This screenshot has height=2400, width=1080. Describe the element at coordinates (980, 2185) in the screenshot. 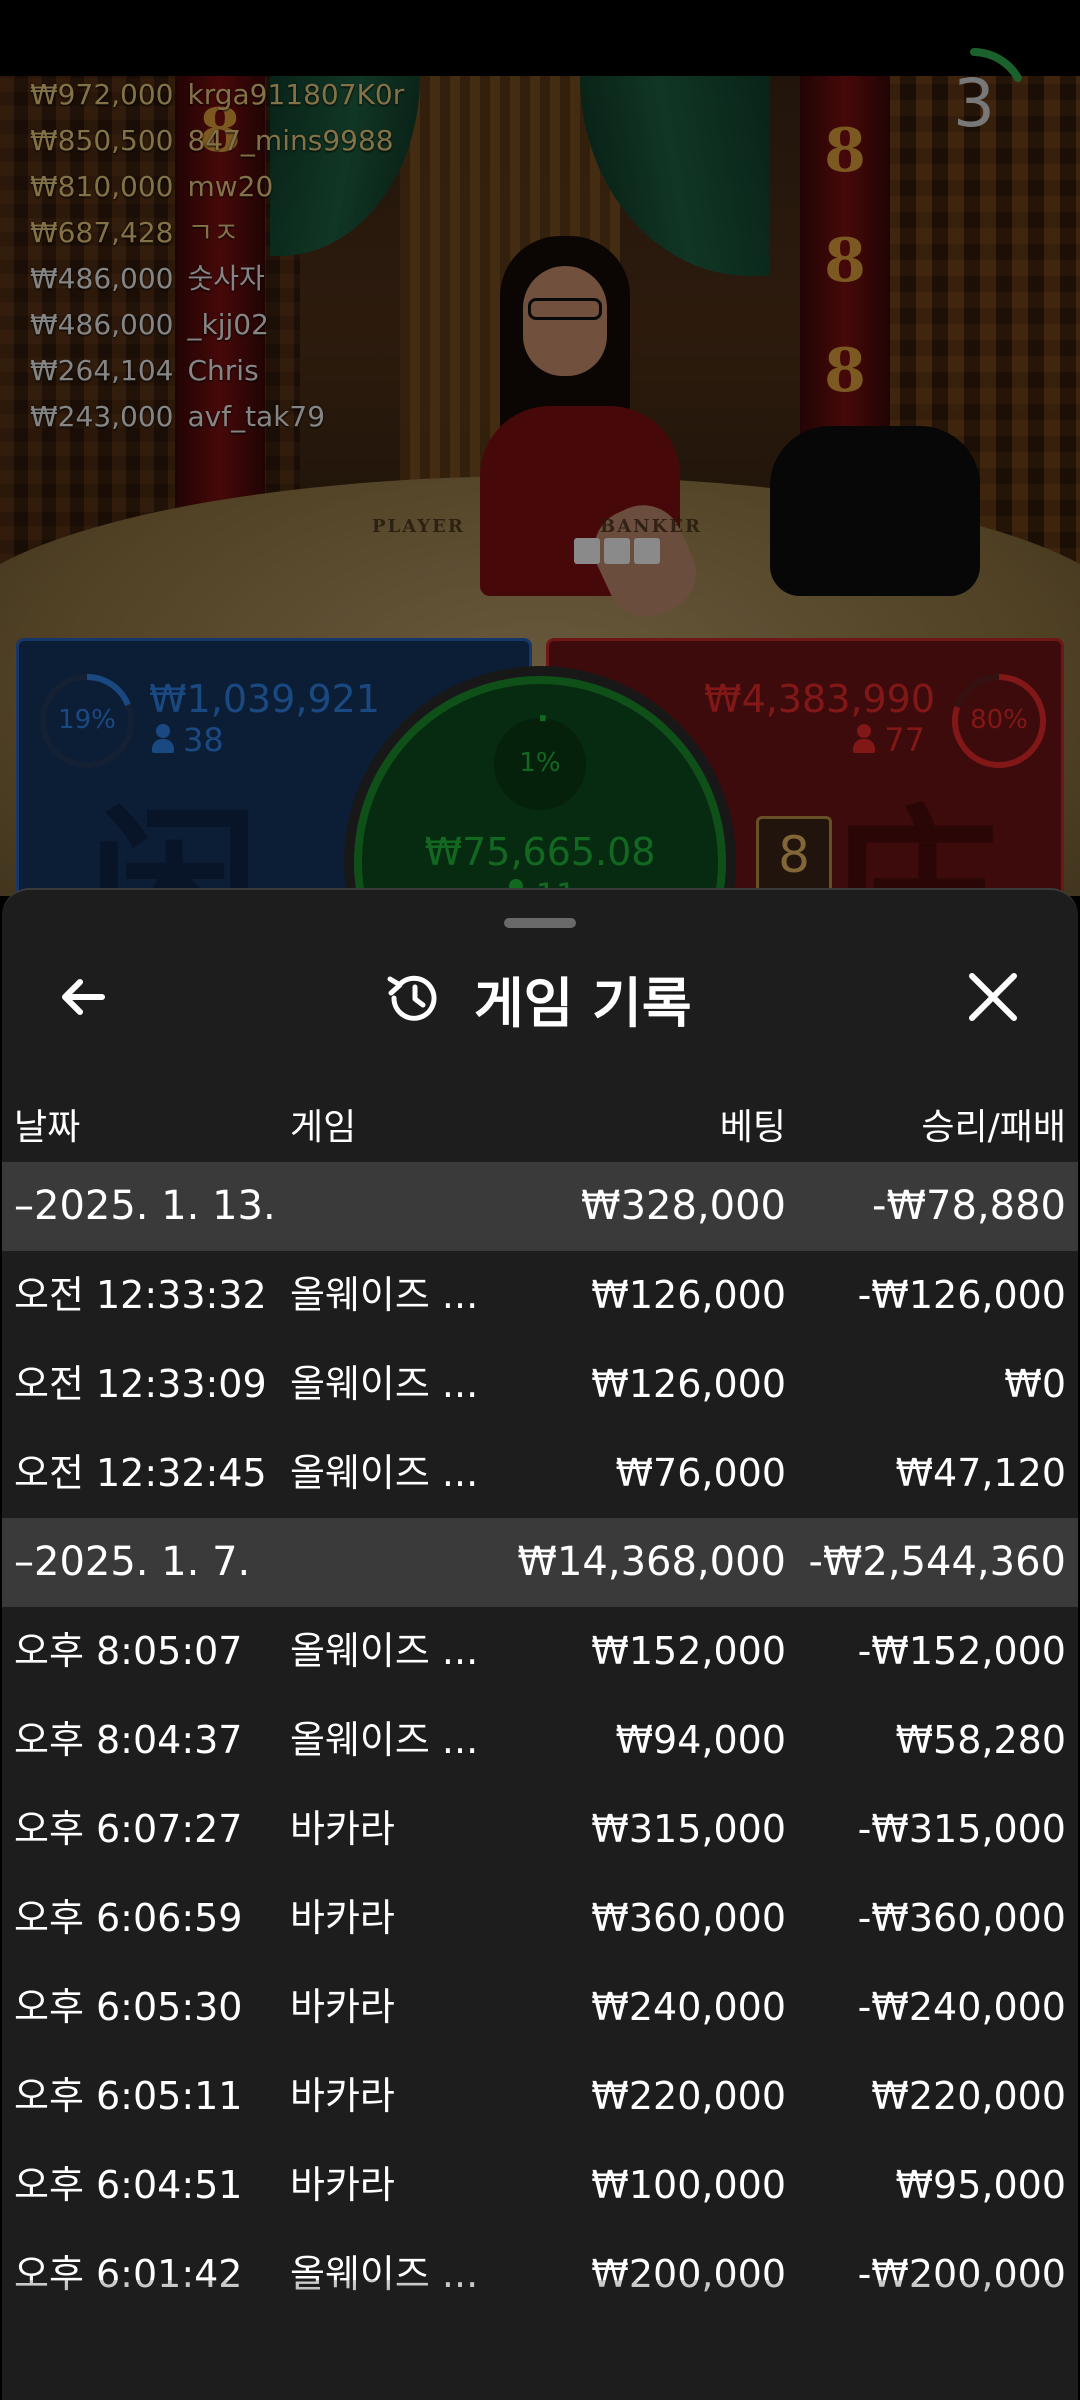

I see `row-win-loss: ₩95,000` at that location.